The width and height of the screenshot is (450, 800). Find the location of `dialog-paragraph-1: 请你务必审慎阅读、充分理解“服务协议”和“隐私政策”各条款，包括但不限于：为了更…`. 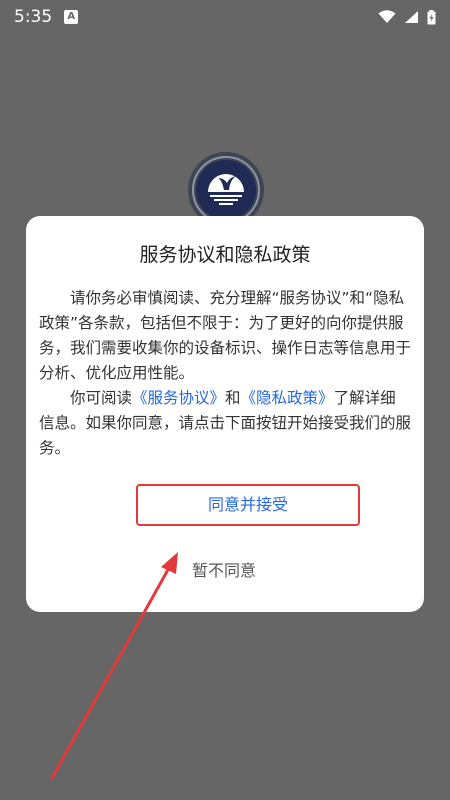

dialog-paragraph-1: 请你务必审慎阅读、充分理解“服务协议”和“隐私政策”各条款，包括但不限于：为了更… is located at coordinates (225, 335).